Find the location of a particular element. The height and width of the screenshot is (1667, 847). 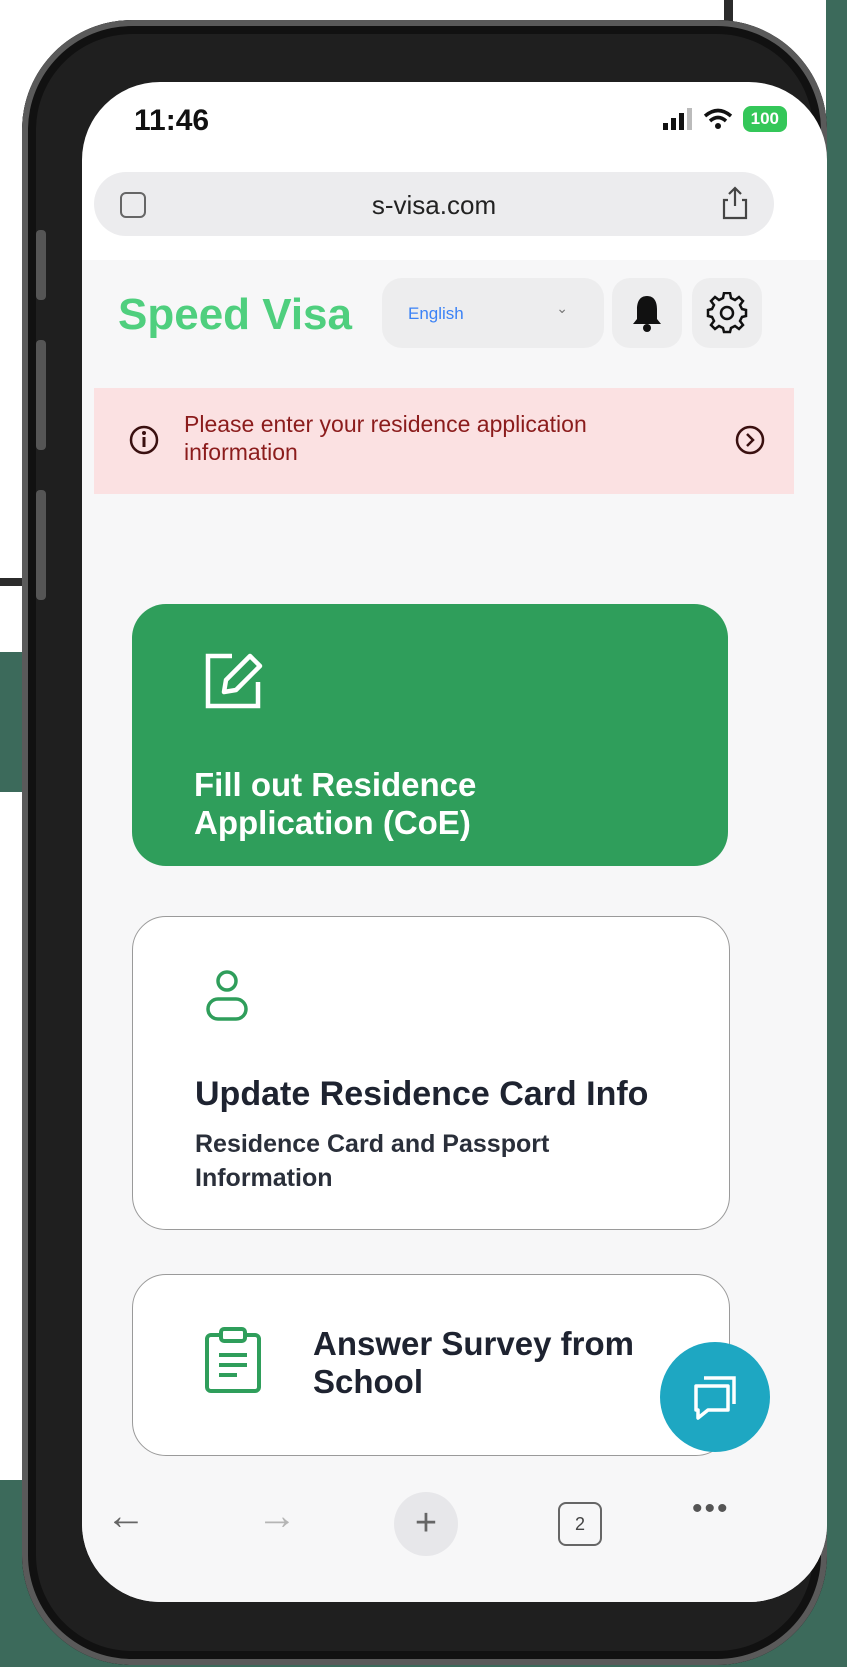

update-residence-title: Update Residence Card Info is located at coordinates (422, 1094).